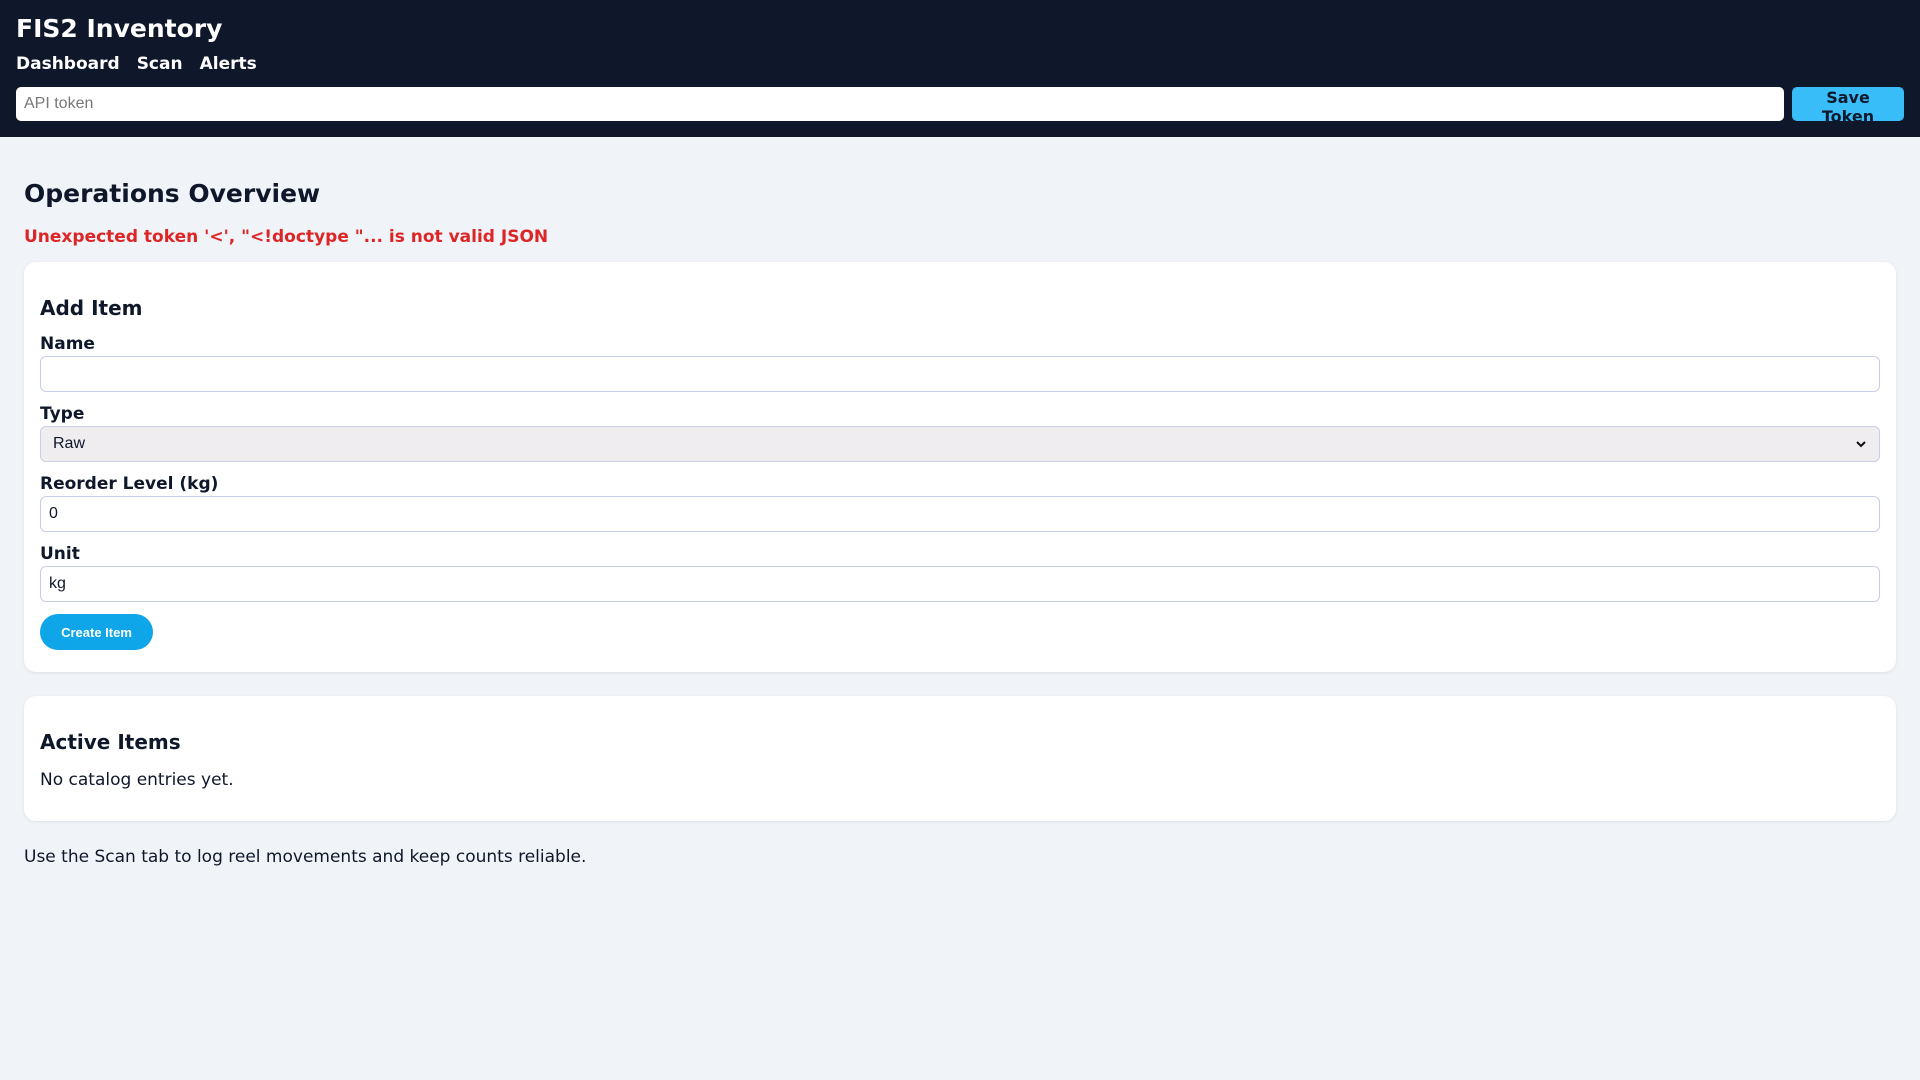 The image size is (1920, 1080). What do you see at coordinates (160, 64) in the screenshot?
I see `nav-scan: Scan` at bounding box center [160, 64].